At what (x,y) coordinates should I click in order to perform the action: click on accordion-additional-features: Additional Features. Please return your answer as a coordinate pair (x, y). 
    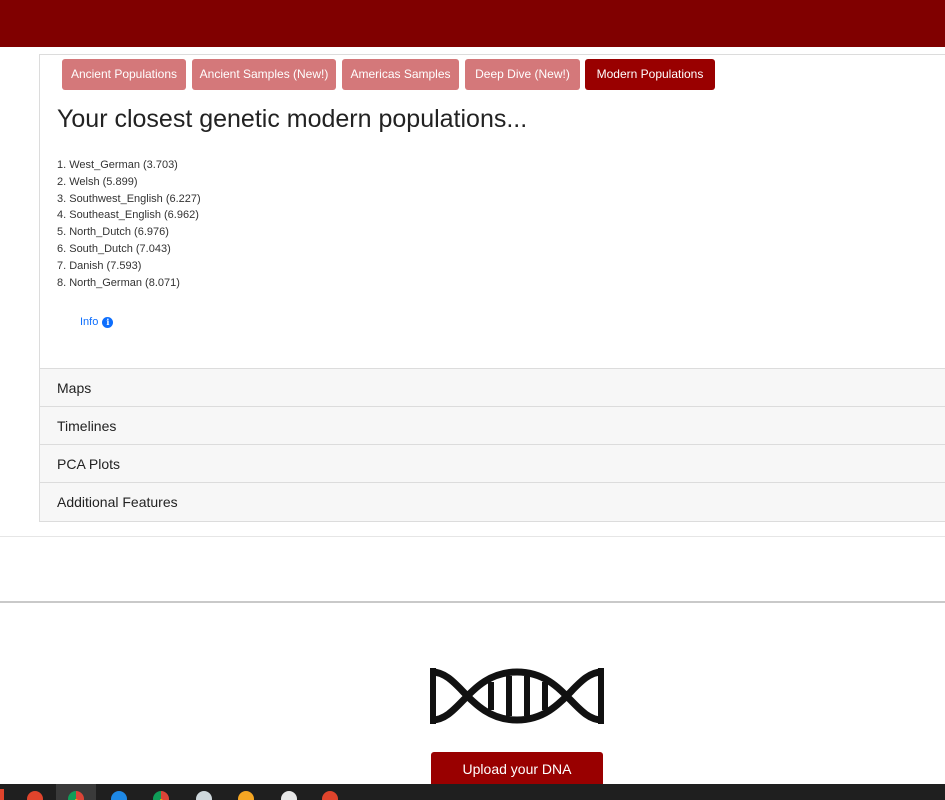
    Looking at the image, I should click on (492, 502).